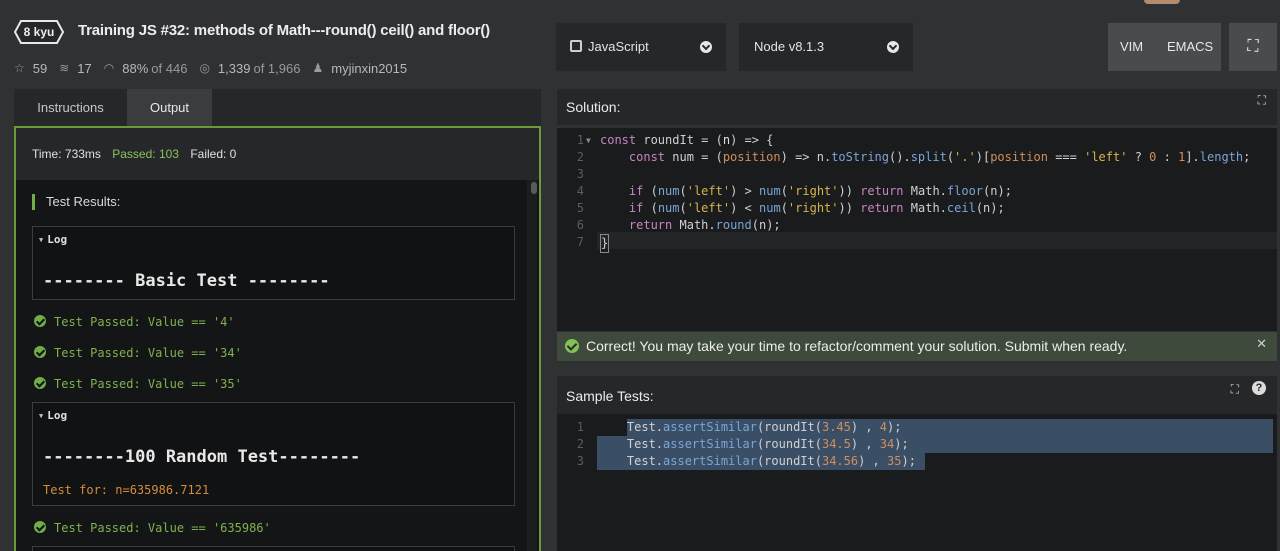 This screenshot has width=1280, height=551. Describe the element at coordinates (580, 191) in the screenshot. I see `line-number: 4` at that location.